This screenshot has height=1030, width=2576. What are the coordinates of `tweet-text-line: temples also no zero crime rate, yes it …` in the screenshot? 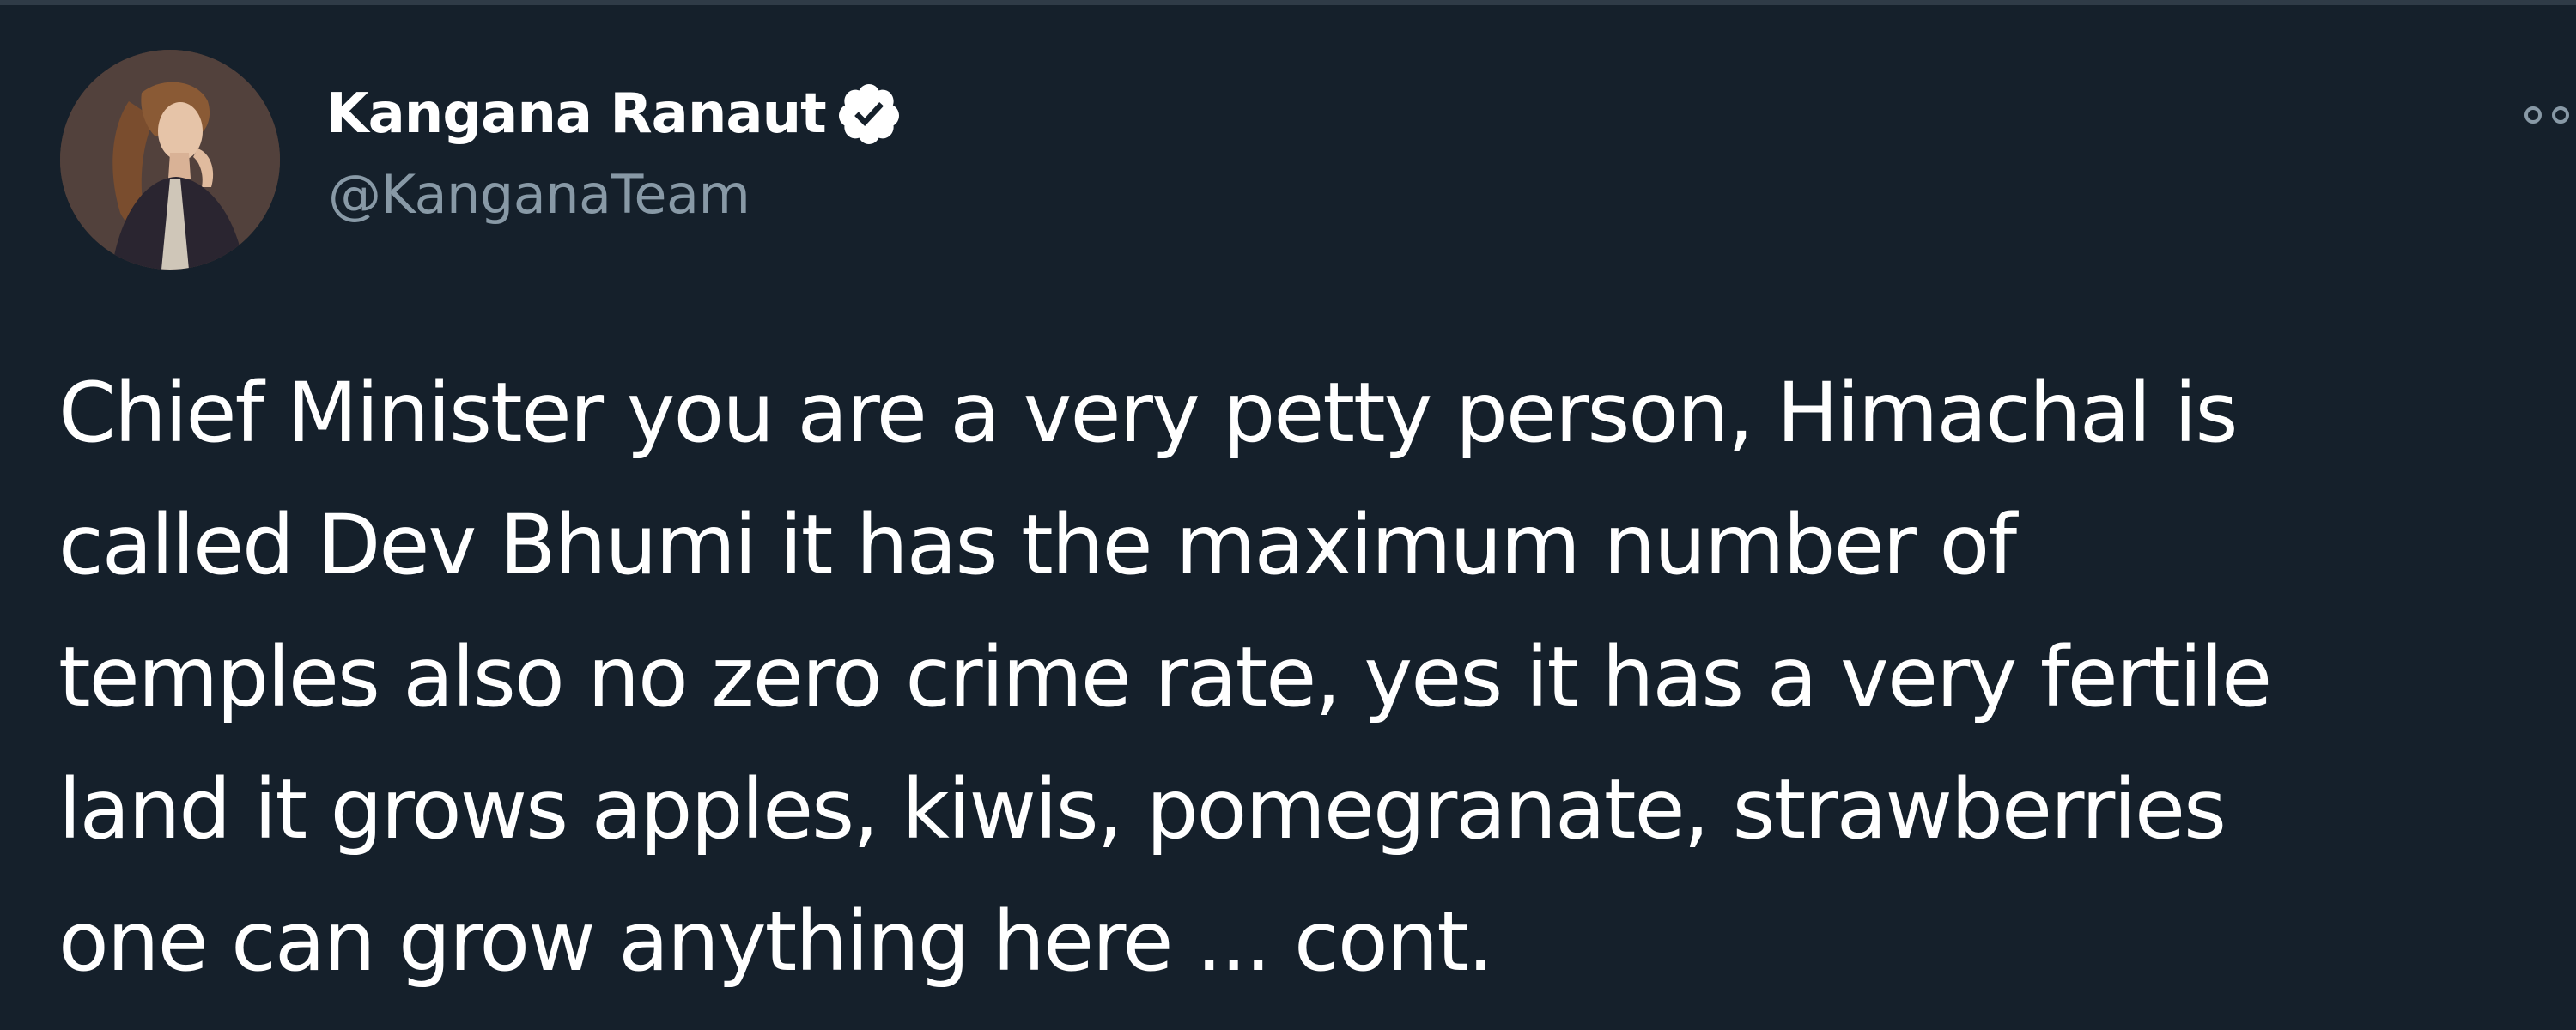 It's located at (1165, 677).